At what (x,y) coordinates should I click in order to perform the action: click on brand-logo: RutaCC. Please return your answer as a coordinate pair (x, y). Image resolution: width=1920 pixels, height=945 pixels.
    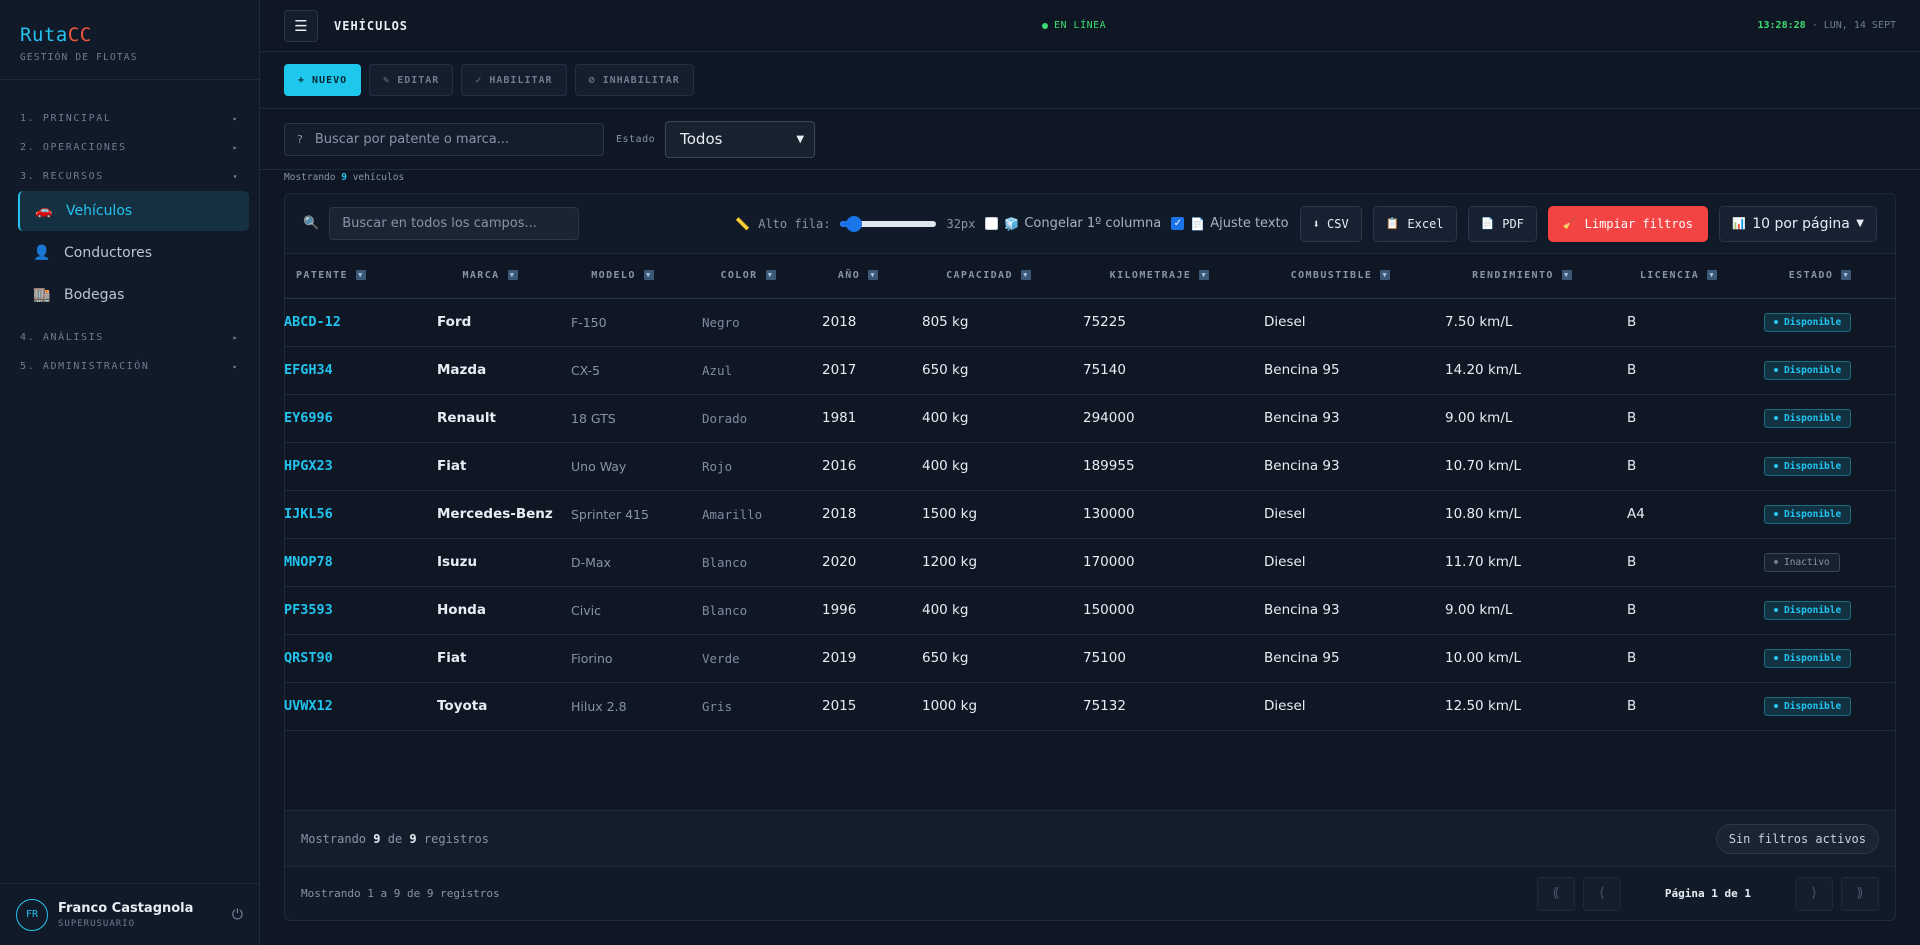
    Looking at the image, I should click on (129, 35).